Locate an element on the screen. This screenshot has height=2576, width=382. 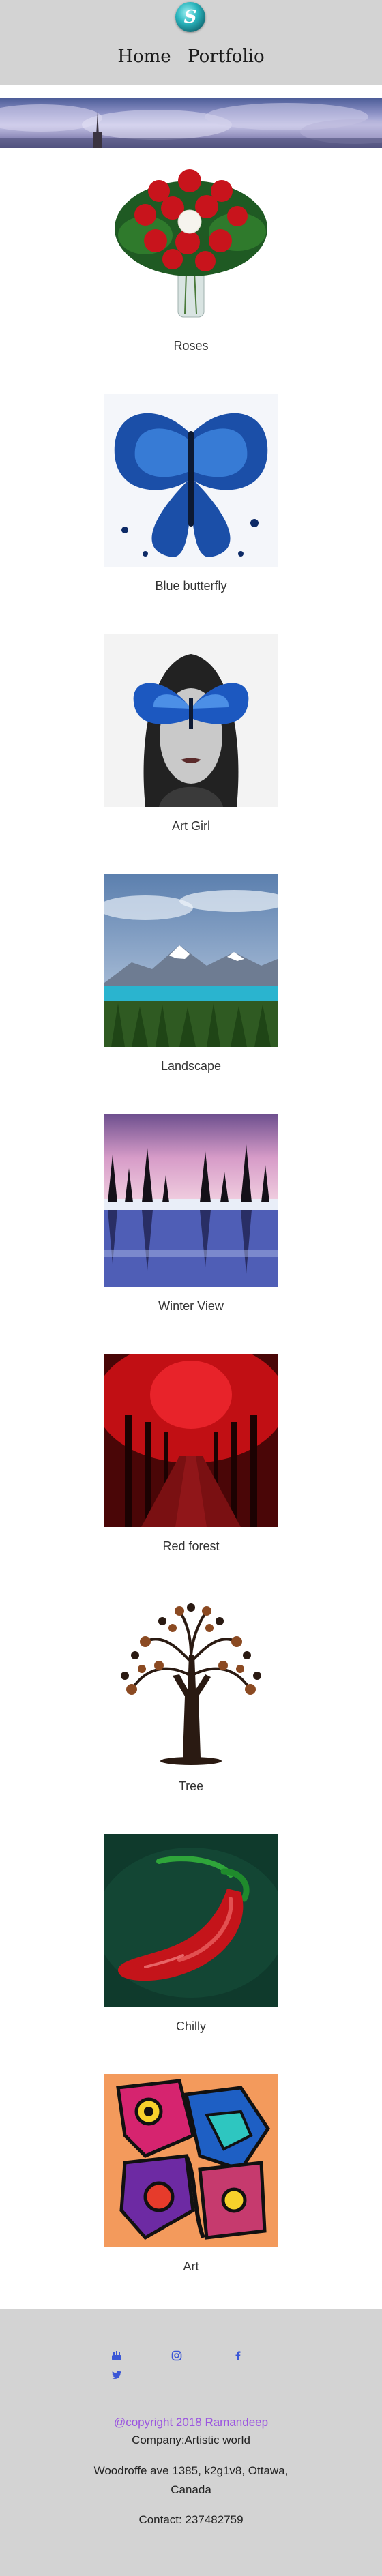
address-line-2: Canada is located at coordinates (191, 2489).